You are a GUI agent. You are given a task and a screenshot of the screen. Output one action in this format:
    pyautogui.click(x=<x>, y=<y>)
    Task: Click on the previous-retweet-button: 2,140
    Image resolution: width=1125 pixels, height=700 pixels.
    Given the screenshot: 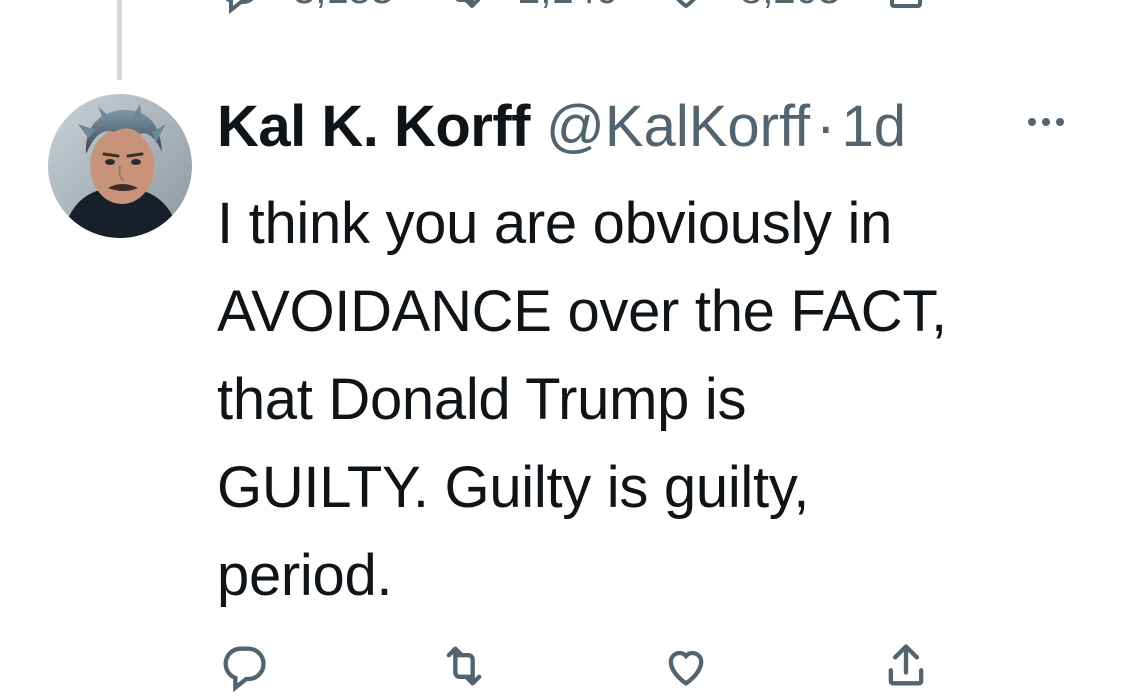 What is the action you would take?
    pyautogui.click(x=529, y=7)
    